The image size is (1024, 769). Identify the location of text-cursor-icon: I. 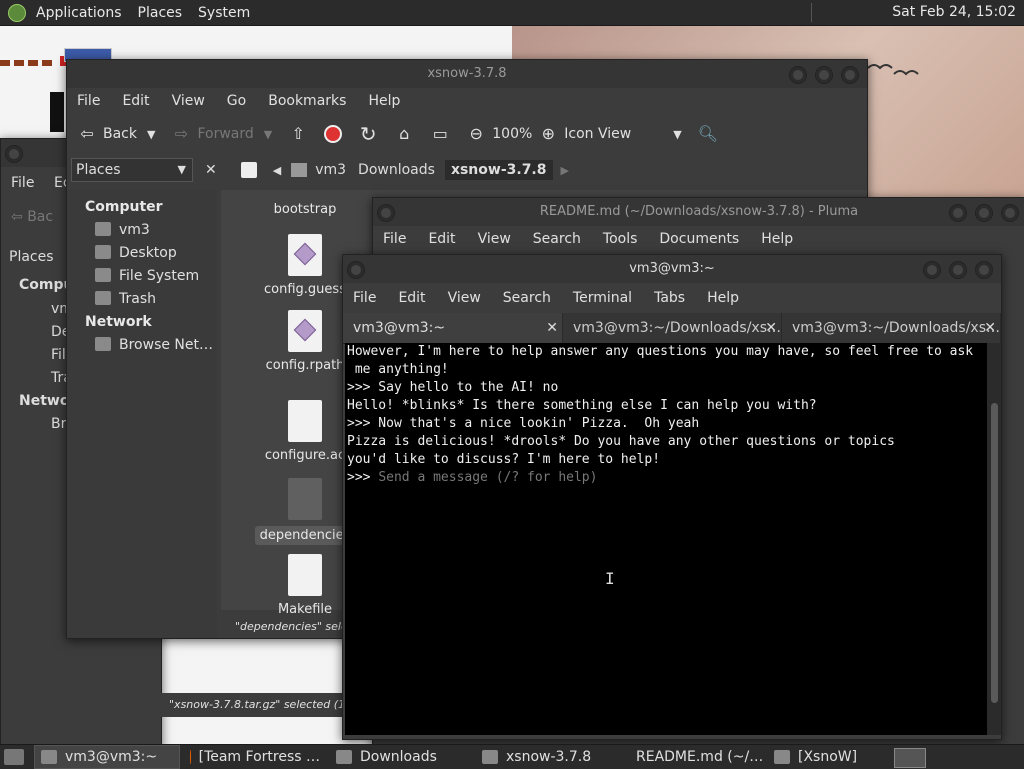
(610, 578).